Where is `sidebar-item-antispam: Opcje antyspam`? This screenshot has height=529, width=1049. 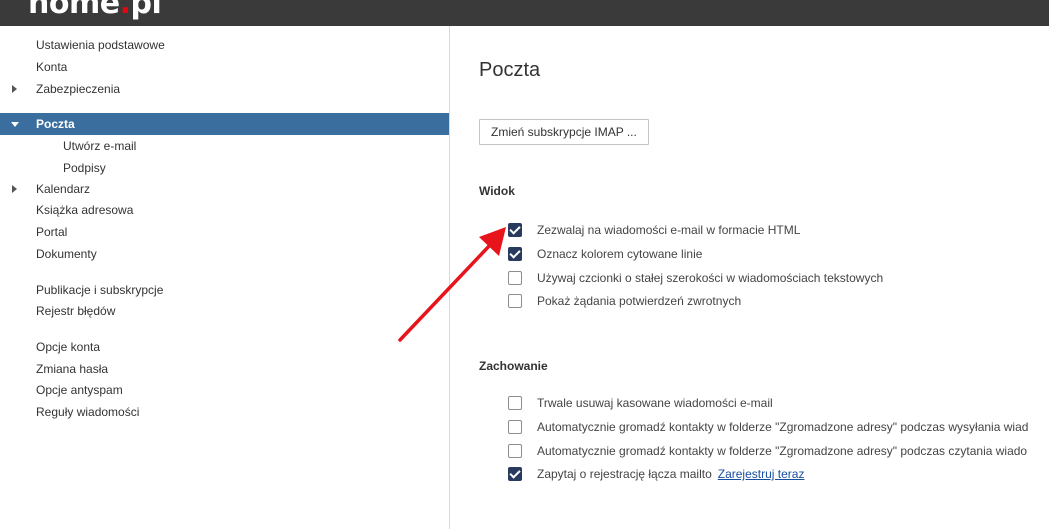
sidebar-item-antispam: Opcje antyspam is located at coordinates (224, 390).